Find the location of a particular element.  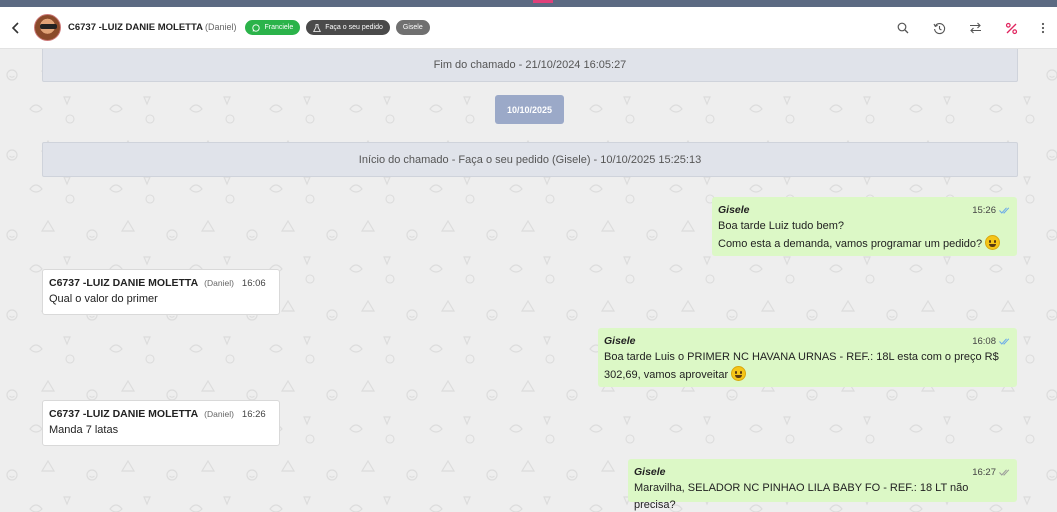

back-button is located at coordinates (16, 28).